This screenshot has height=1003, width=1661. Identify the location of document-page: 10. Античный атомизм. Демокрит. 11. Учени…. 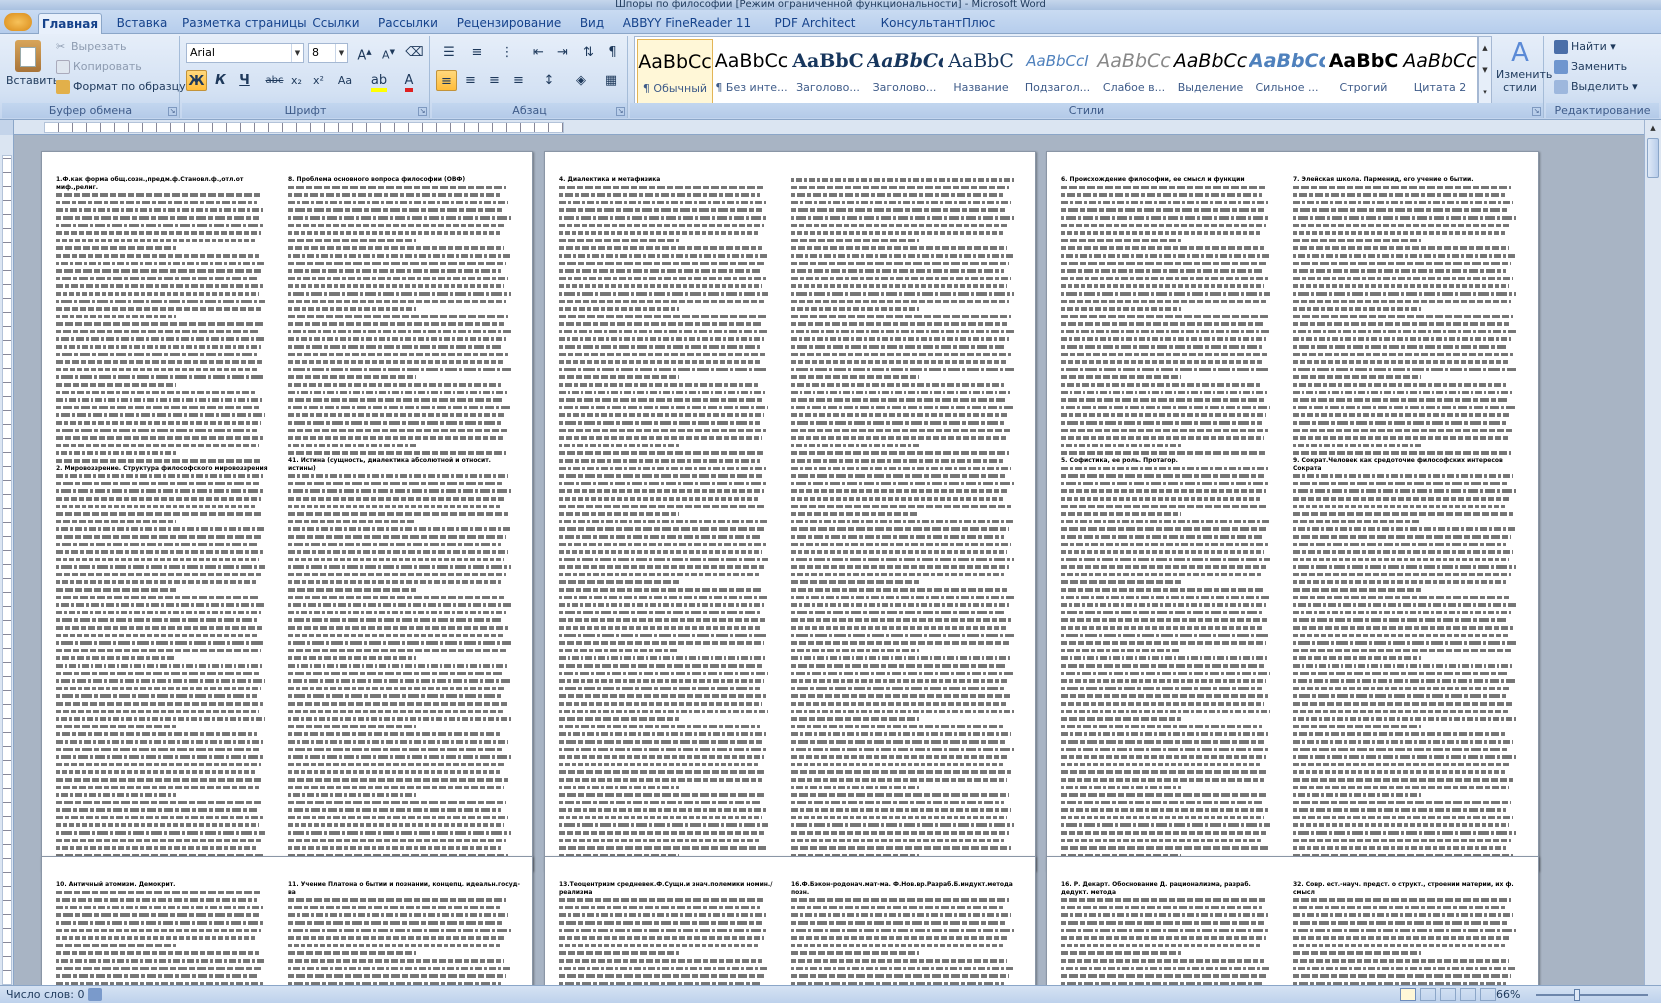
(287, 920).